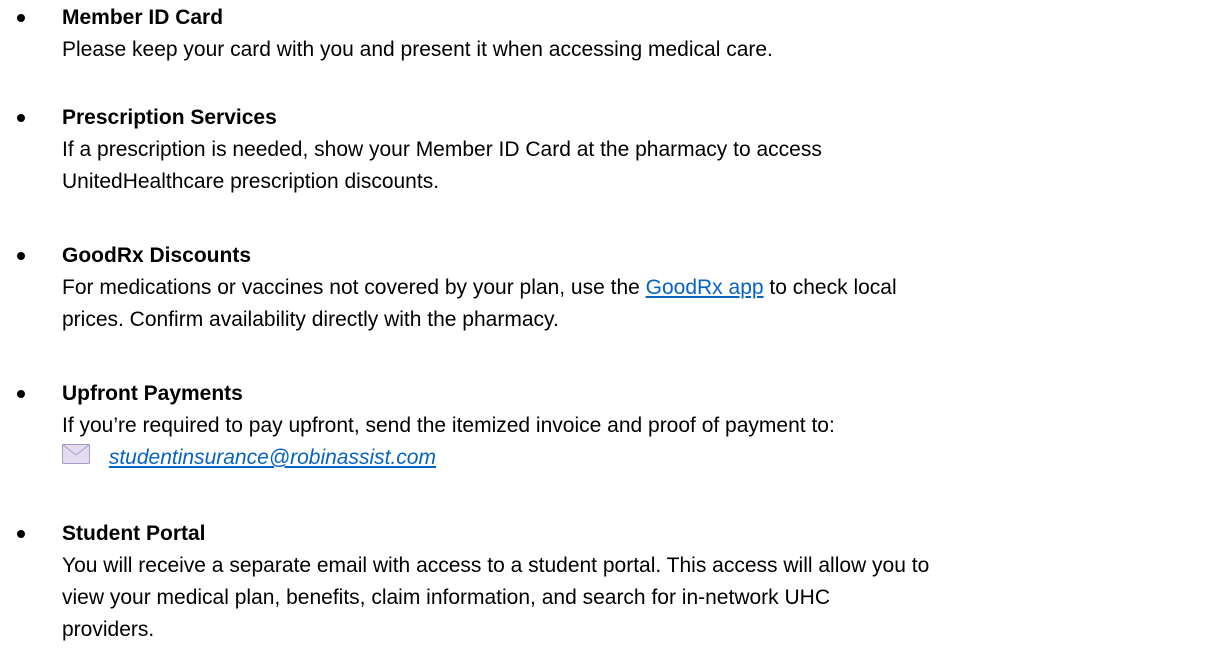 This screenshot has height=662, width=1208. What do you see at coordinates (157, 255) in the screenshot?
I see `item-title: GoodRx Discounts` at bounding box center [157, 255].